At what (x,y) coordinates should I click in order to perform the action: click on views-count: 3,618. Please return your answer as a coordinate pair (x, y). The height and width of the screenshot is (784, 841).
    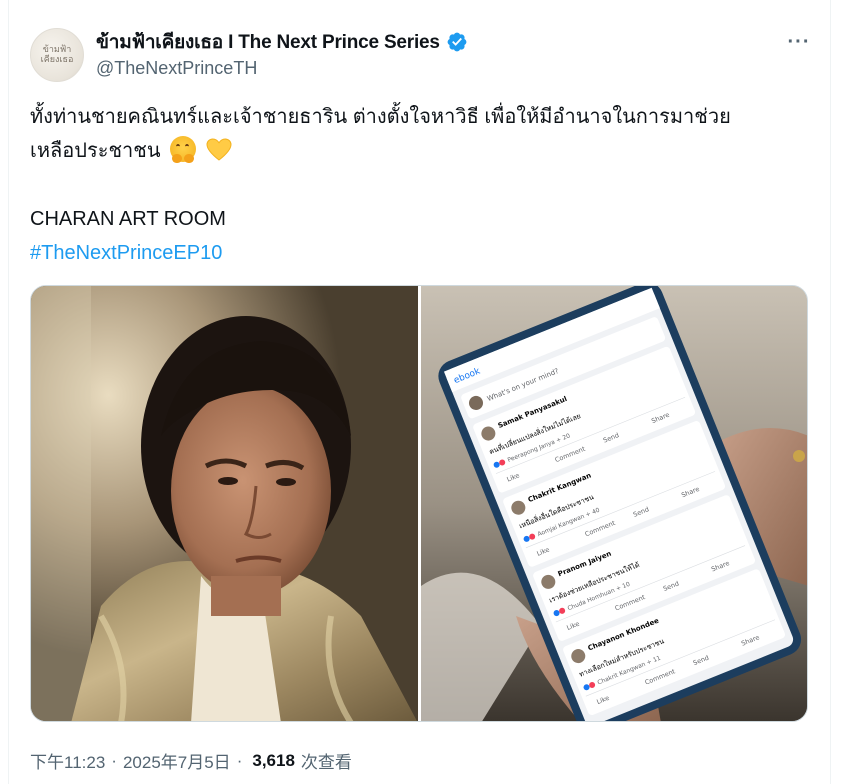
    Looking at the image, I should click on (273, 760).